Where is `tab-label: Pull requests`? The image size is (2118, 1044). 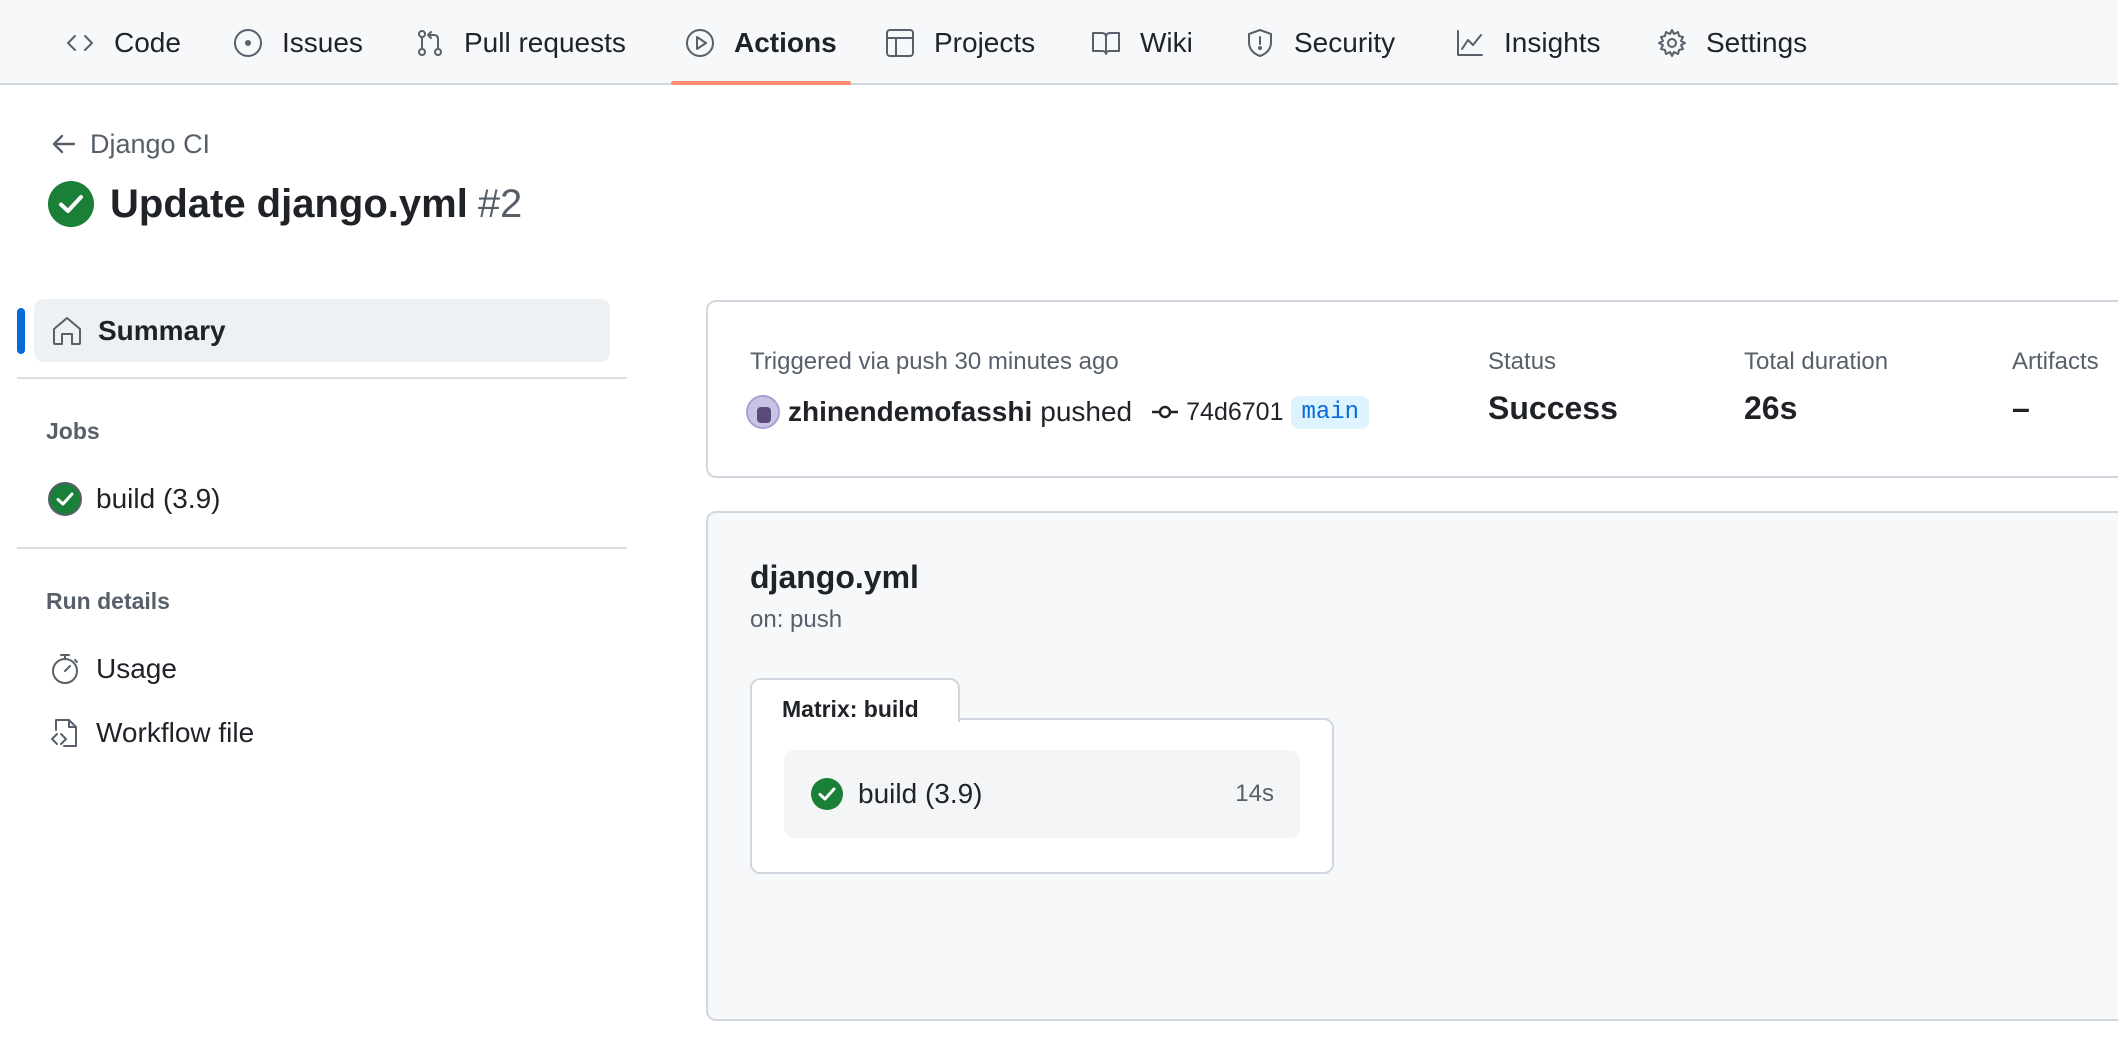
tab-label: Pull requests is located at coordinates (545, 42).